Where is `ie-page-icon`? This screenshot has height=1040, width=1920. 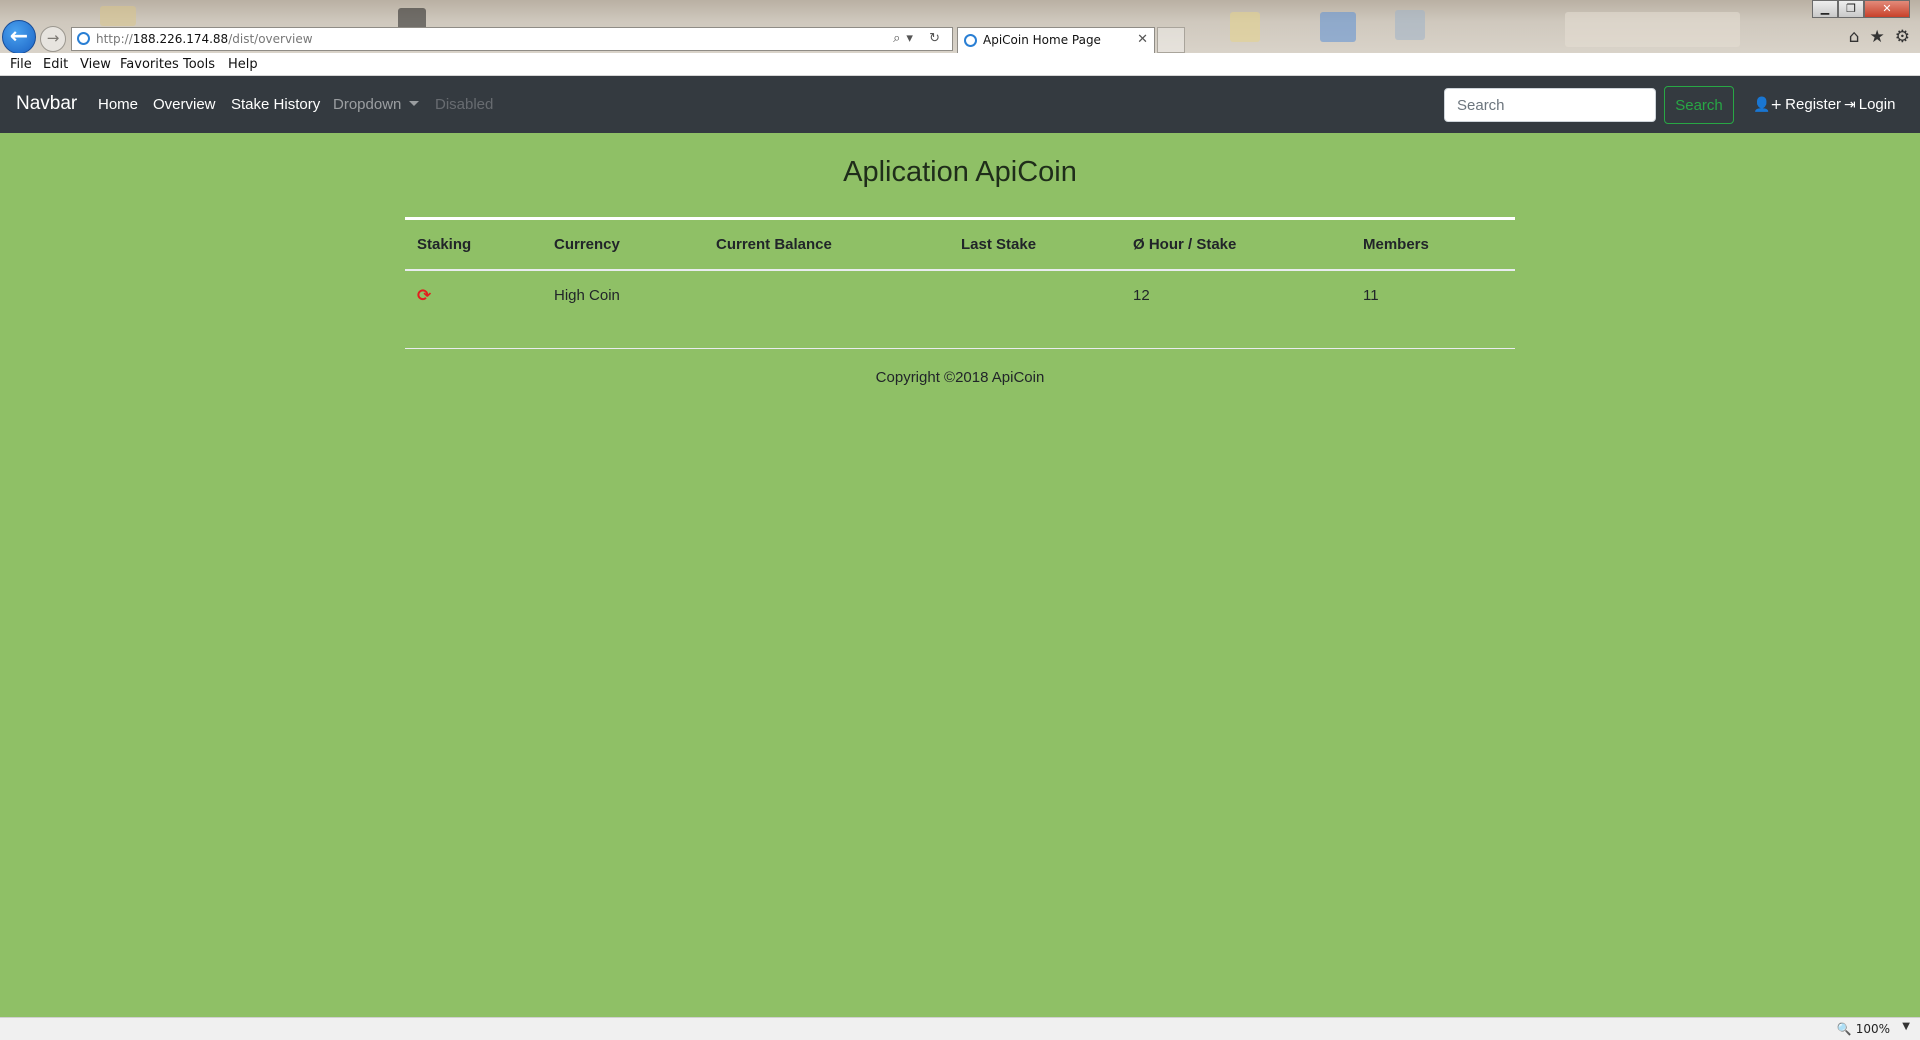 ie-page-icon is located at coordinates (83, 38).